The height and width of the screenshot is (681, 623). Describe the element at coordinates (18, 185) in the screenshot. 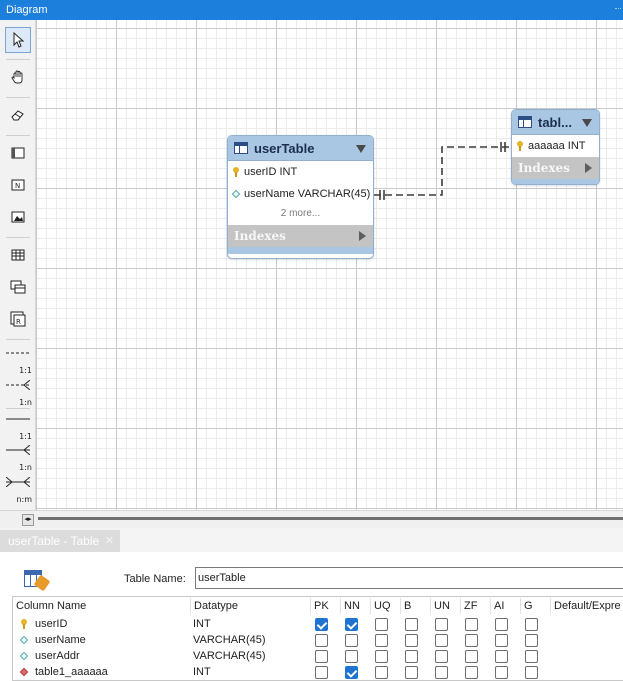

I see `note-tool-button: N` at that location.